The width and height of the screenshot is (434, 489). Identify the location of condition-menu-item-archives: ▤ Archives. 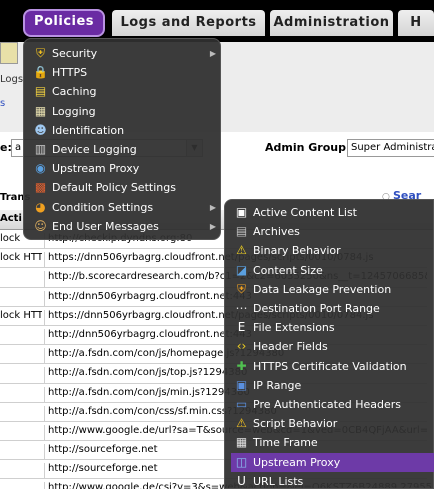
(332, 231).